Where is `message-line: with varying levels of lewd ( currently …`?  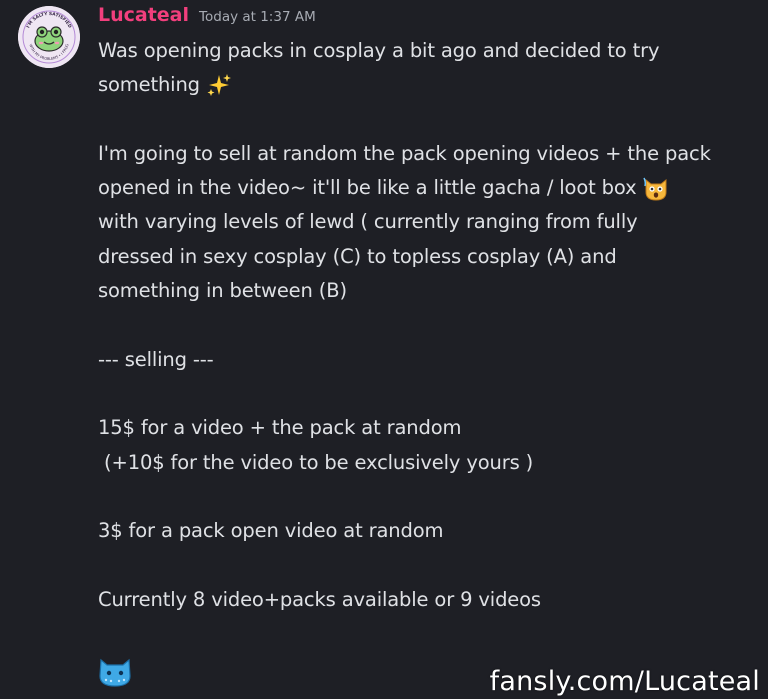 message-line: with varying levels of lewd ( currently … is located at coordinates (368, 222).